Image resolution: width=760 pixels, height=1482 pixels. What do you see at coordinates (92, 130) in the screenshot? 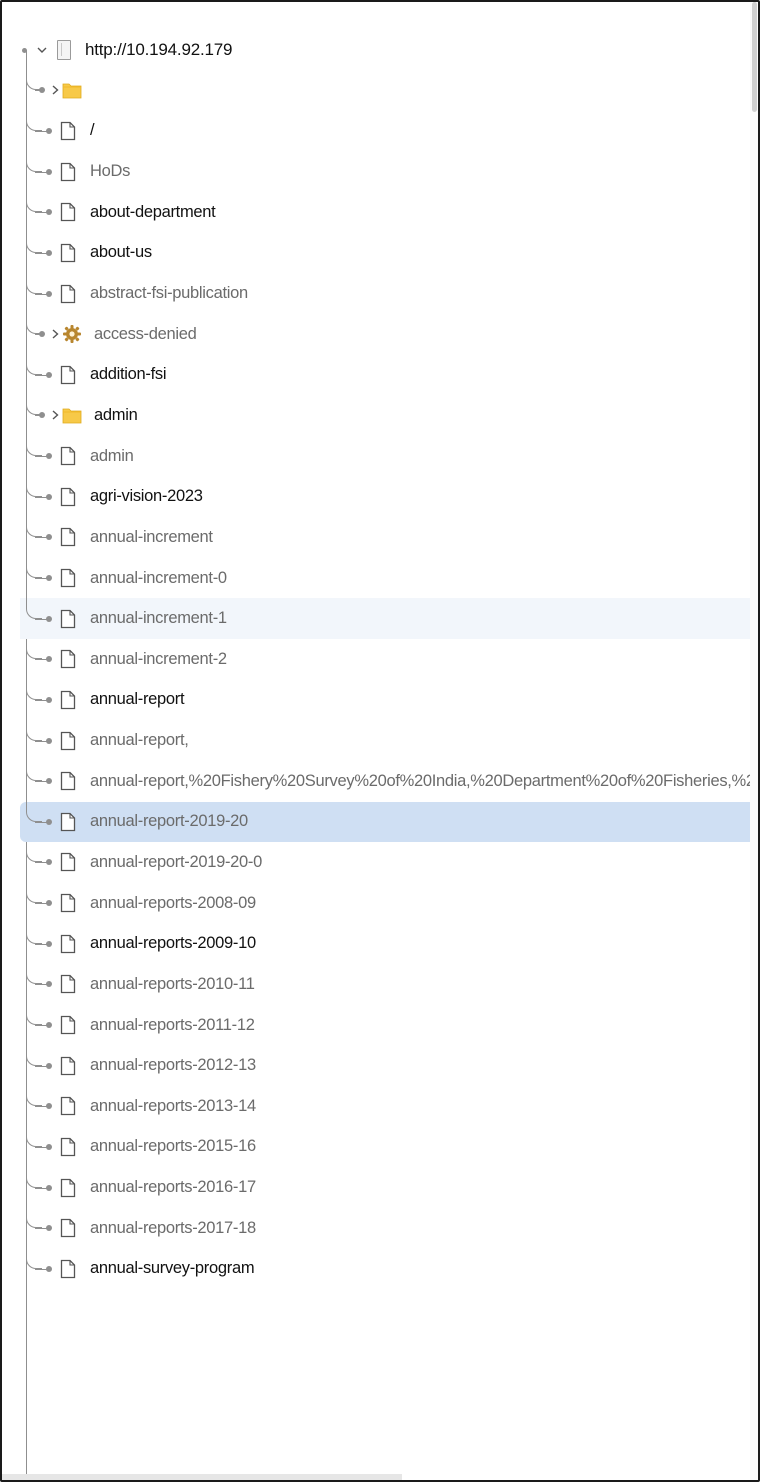
I see `tree-item-label: /` at bounding box center [92, 130].